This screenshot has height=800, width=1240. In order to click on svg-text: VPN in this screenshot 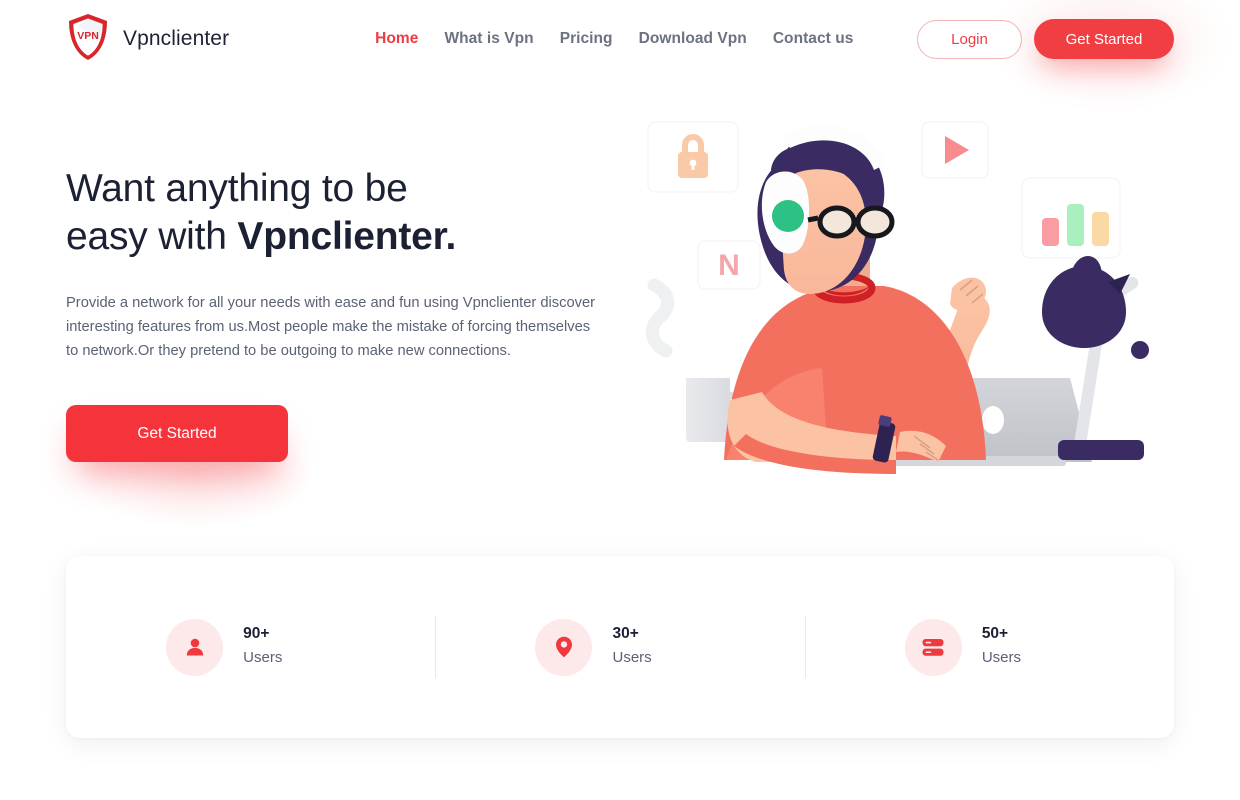, I will do `click(88, 36)`.